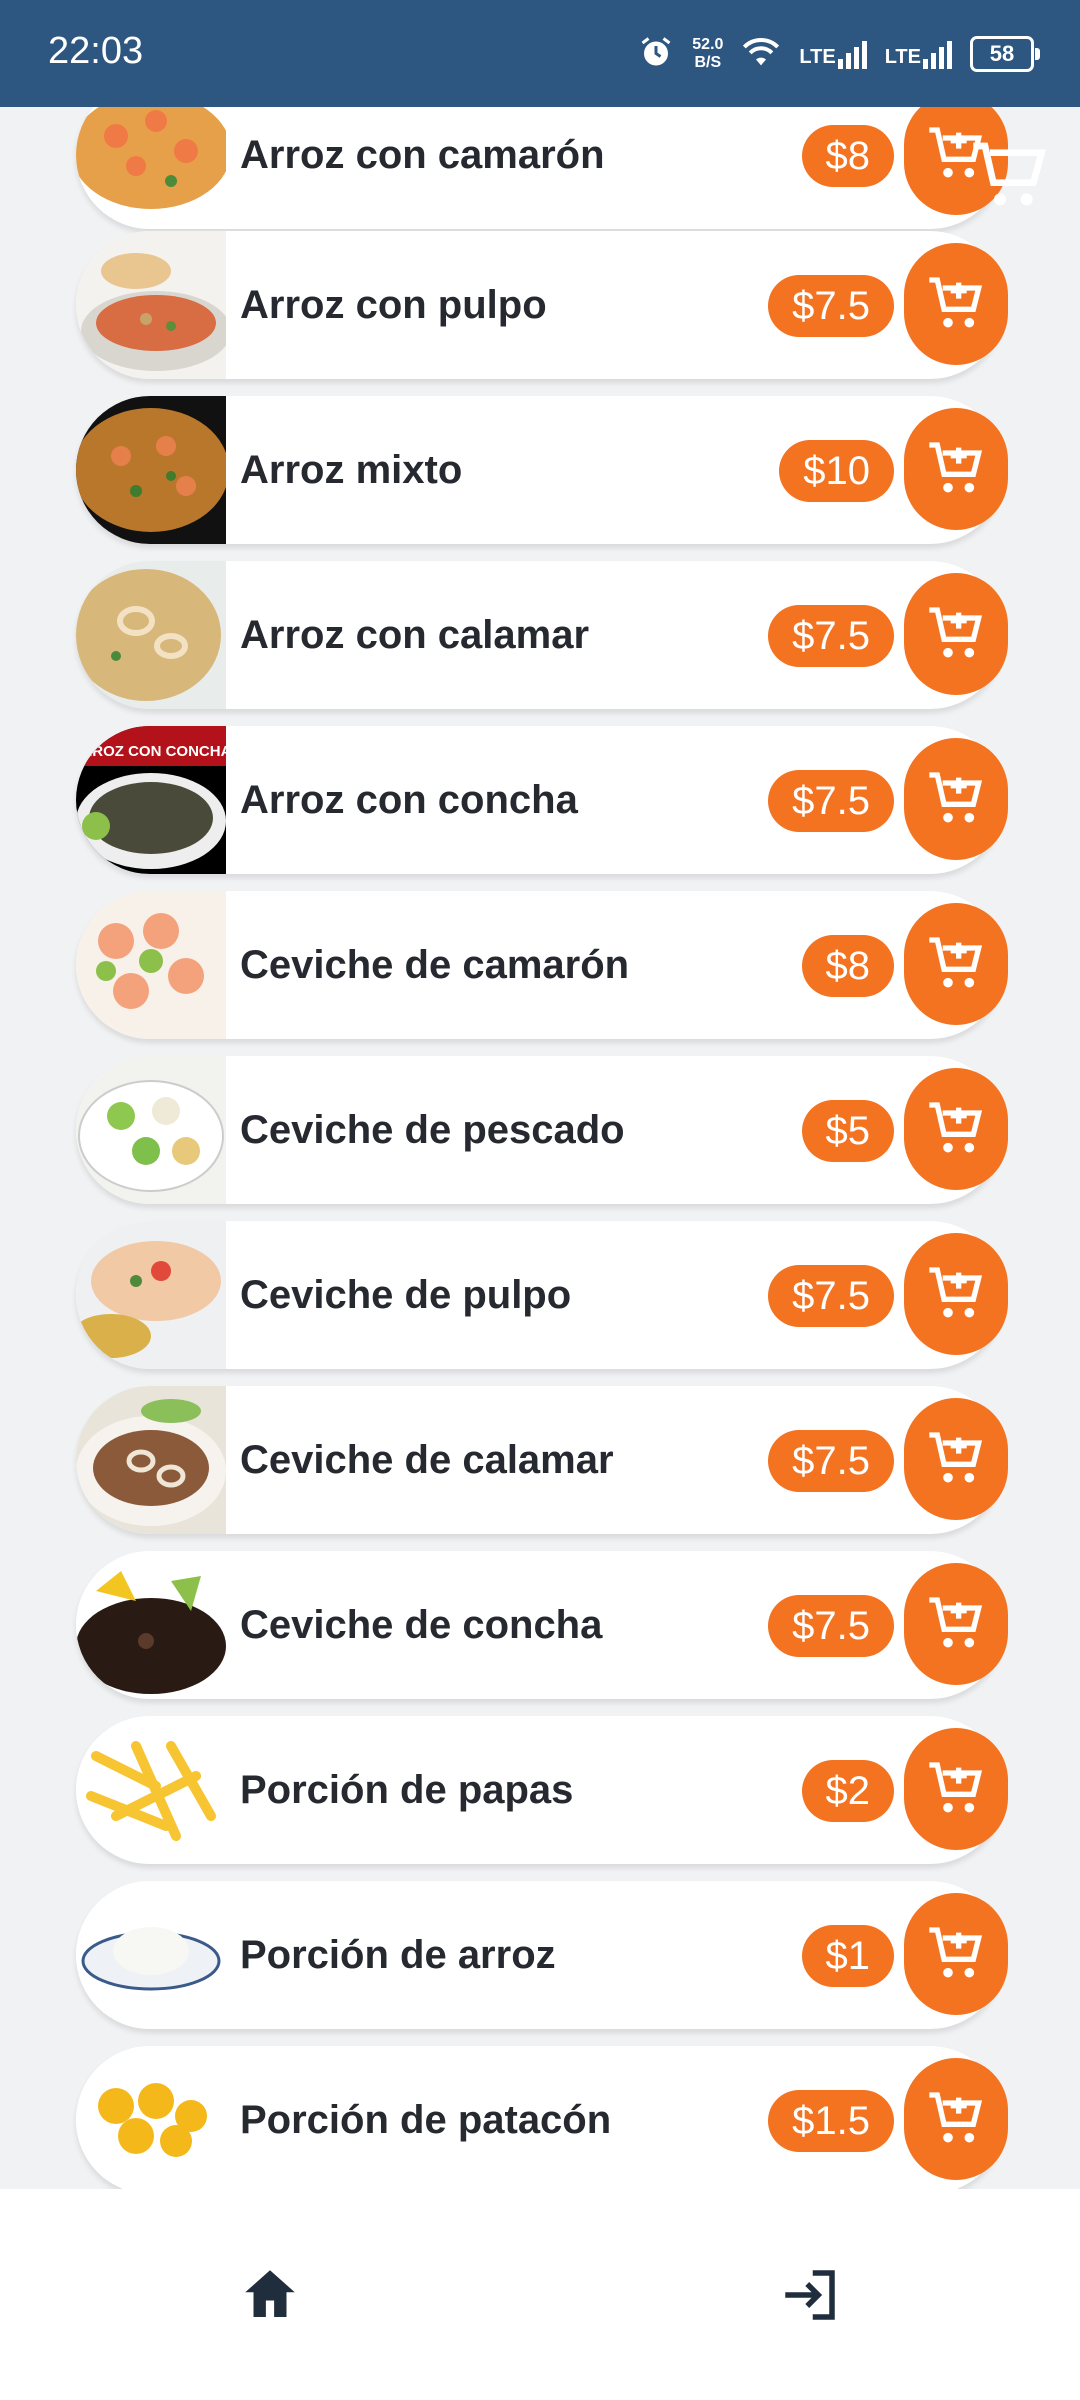 The height and width of the screenshot is (2400, 1080). I want to click on network-speed: 52.0 B/S, so click(707, 54).